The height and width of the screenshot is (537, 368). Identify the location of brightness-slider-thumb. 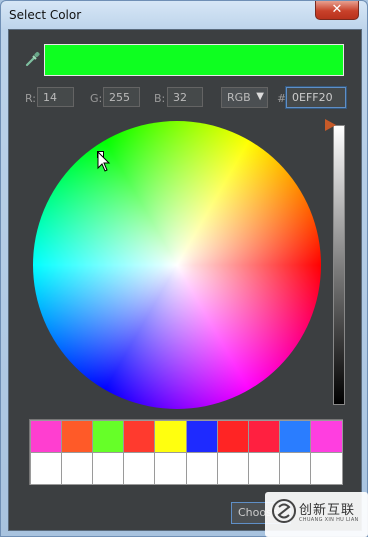
(330, 125).